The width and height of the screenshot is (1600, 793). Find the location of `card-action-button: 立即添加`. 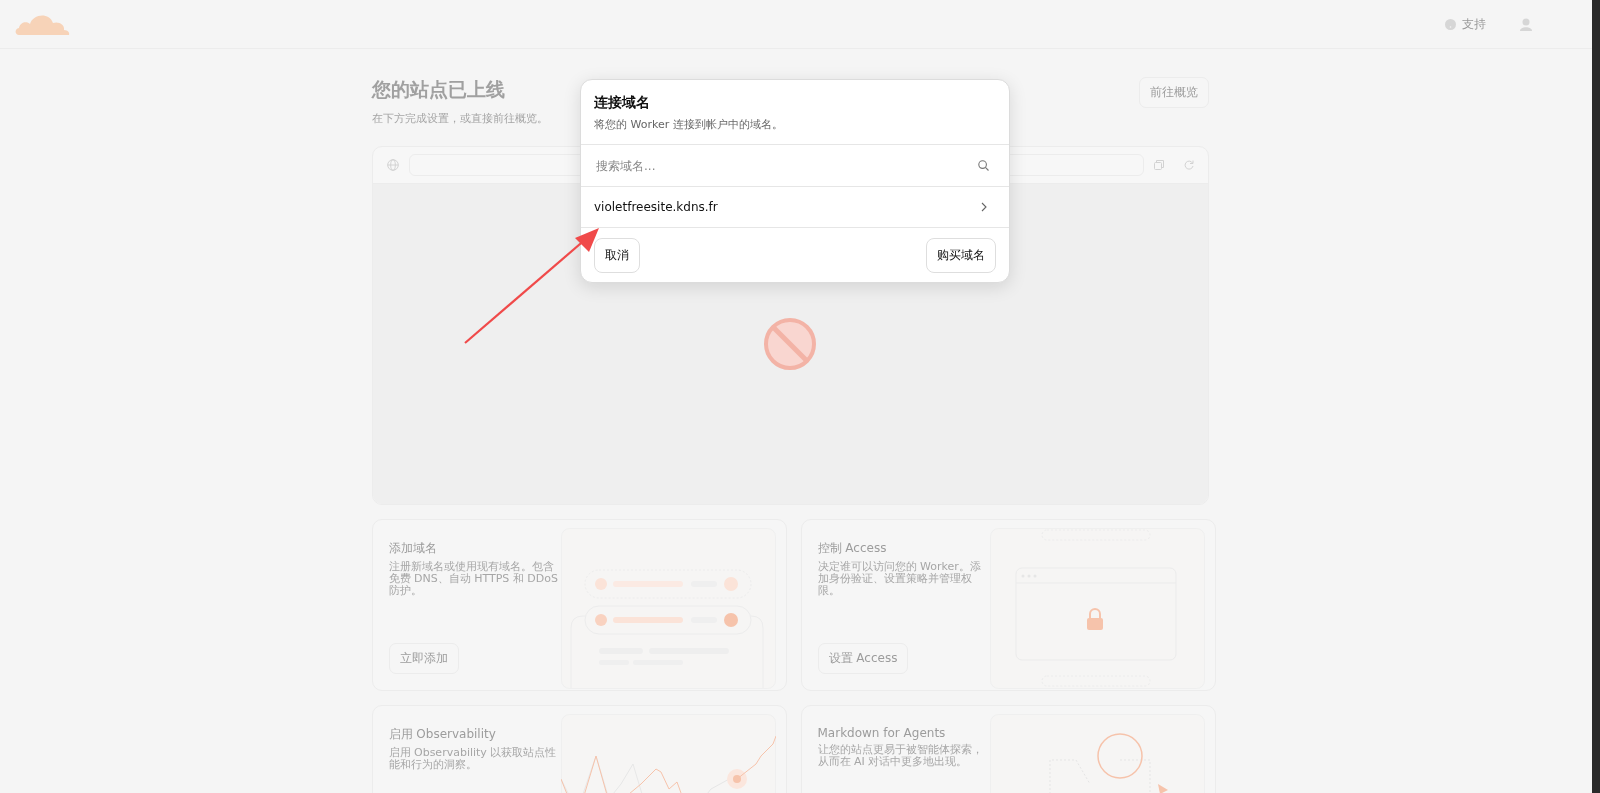

card-action-button: 立即添加 is located at coordinates (423, 658).